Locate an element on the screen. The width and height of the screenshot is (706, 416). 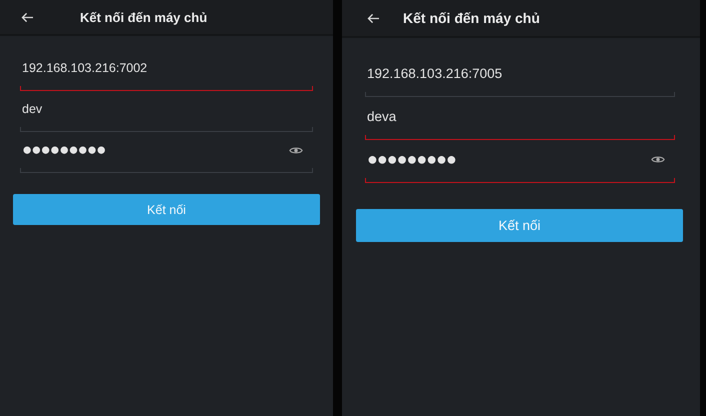
input-field: dev is located at coordinates (166, 111).